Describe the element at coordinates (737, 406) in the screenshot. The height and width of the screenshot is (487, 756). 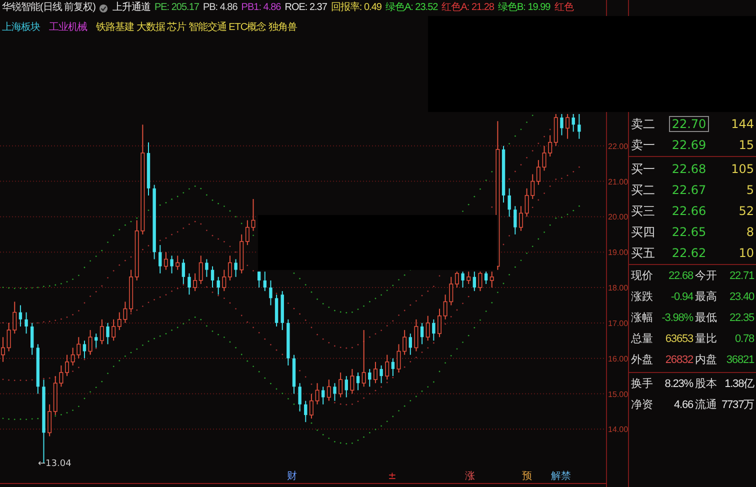
I see `quote-value: 7737万` at that location.